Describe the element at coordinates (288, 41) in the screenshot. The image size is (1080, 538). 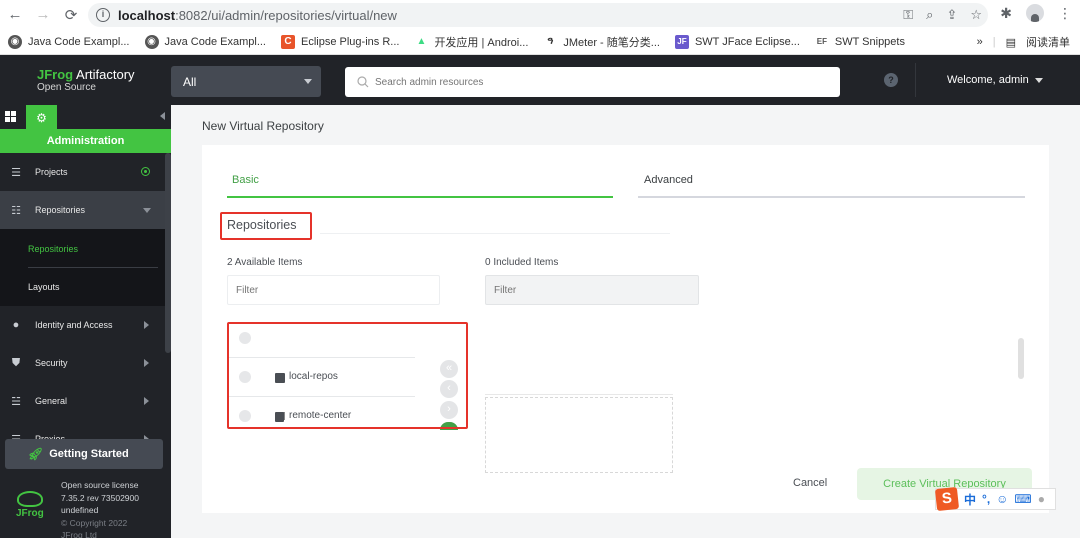
I see `c-icon: C` at that location.